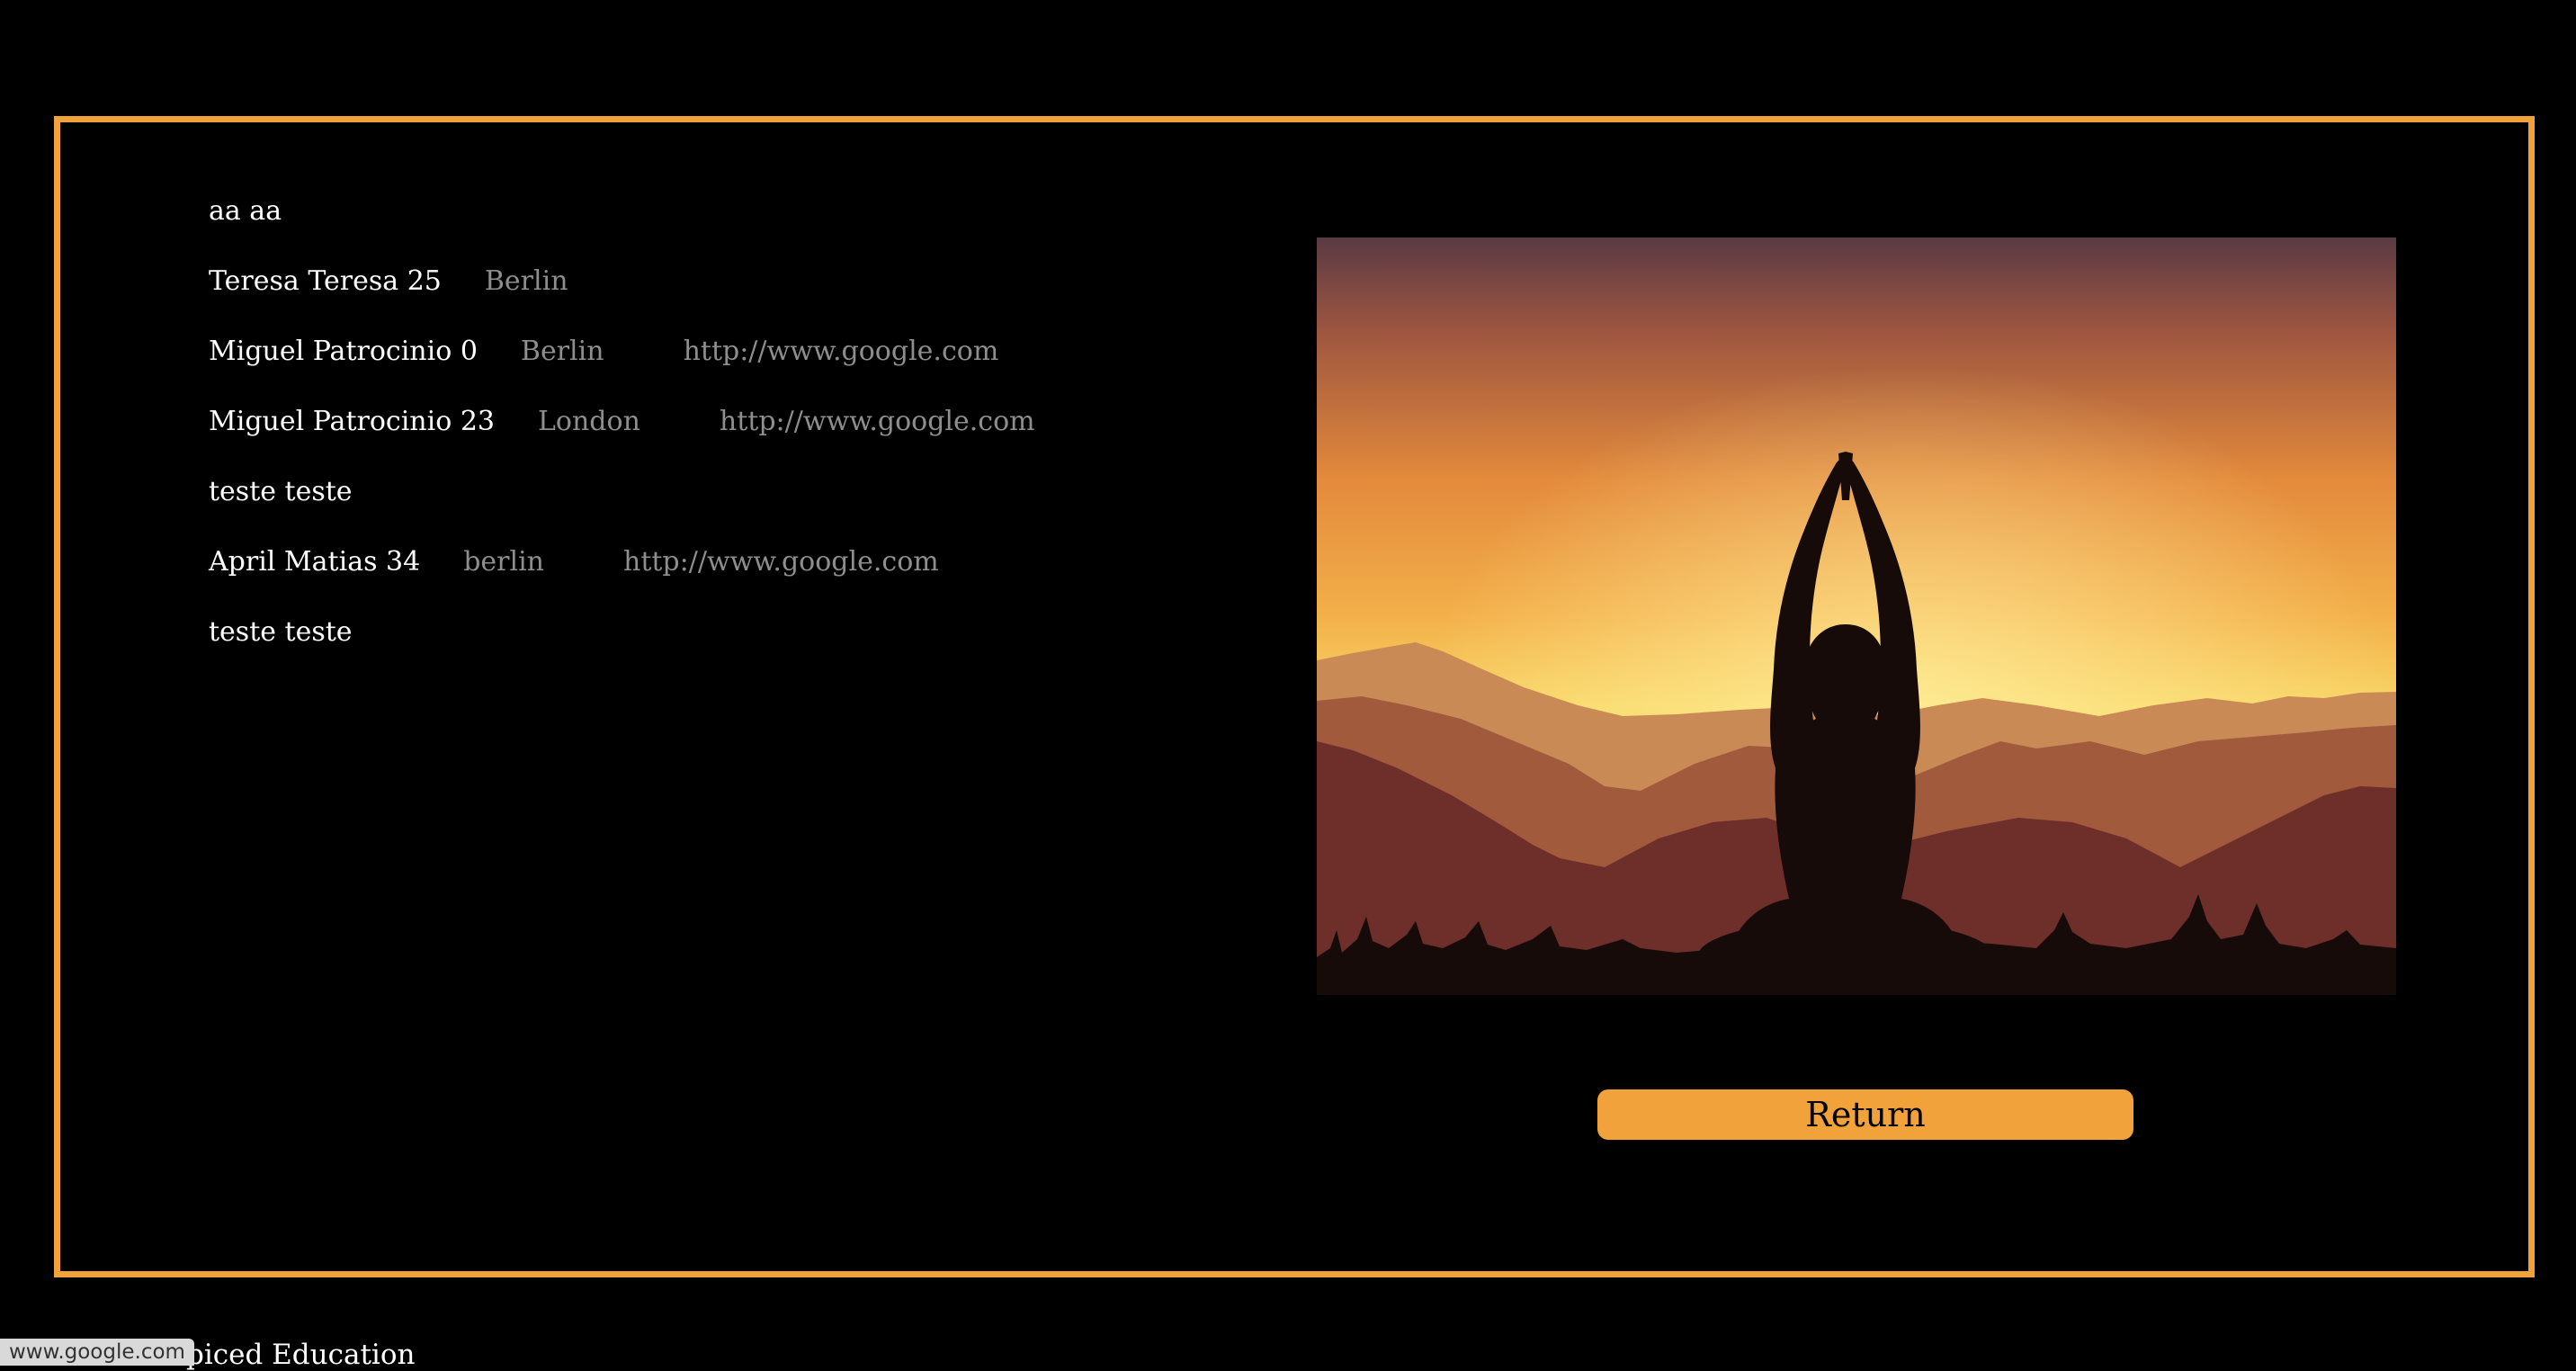 This screenshot has height=1371, width=2576. What do you see at coordinates (97, 1353) in the screenshot?
I see `status-bar-url: www.google.com` at bounding box center [97, 1353].